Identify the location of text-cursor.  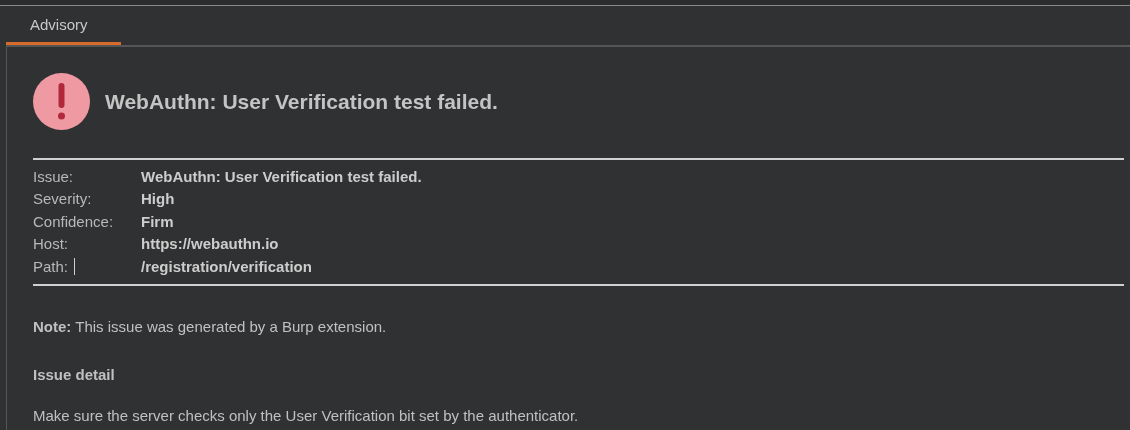
(75, 267).